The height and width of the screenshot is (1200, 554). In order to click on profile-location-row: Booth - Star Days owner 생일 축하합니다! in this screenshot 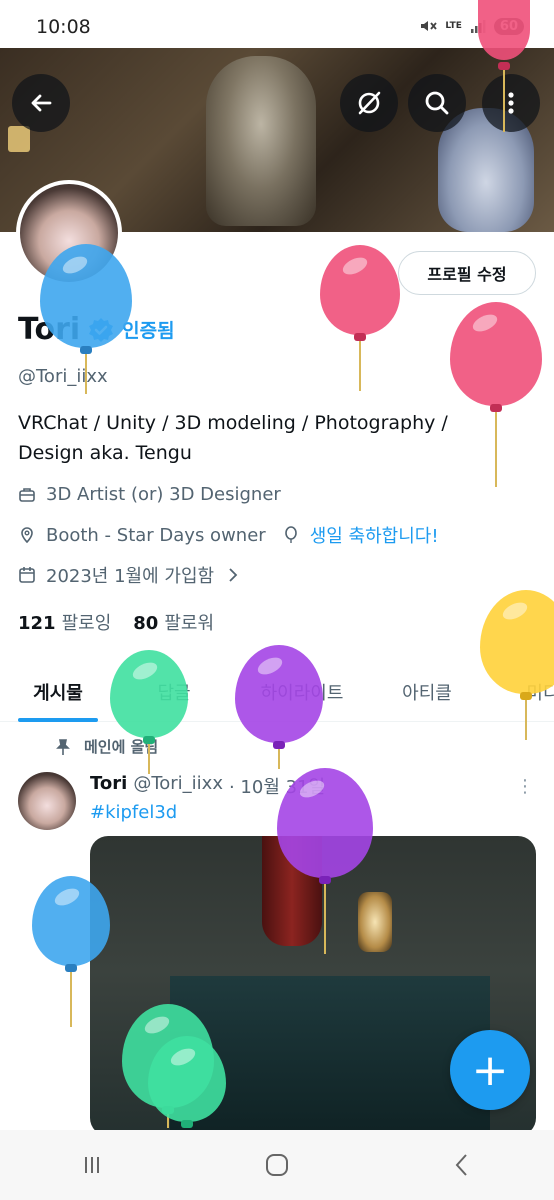, I will do `click(228, 535)`.